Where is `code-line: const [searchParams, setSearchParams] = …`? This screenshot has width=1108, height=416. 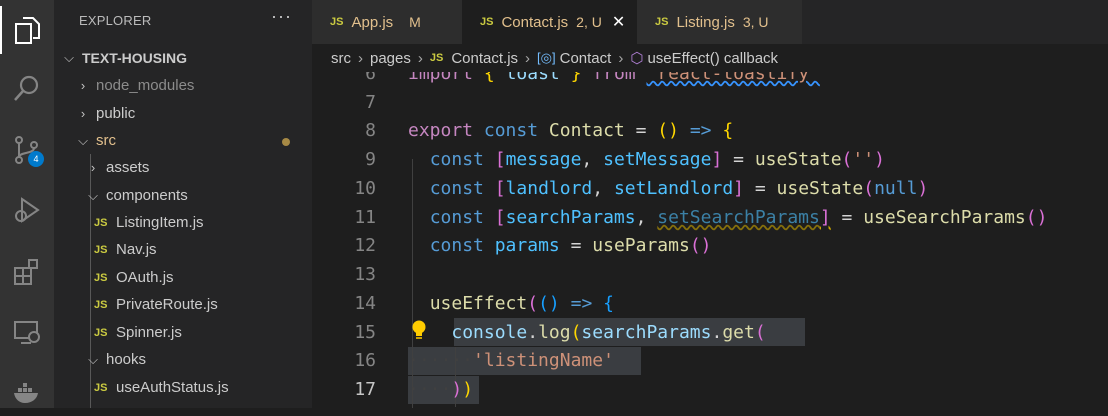 code-line: const [searchParams, setSearchParams] = … is located at coordinates (738, 217).